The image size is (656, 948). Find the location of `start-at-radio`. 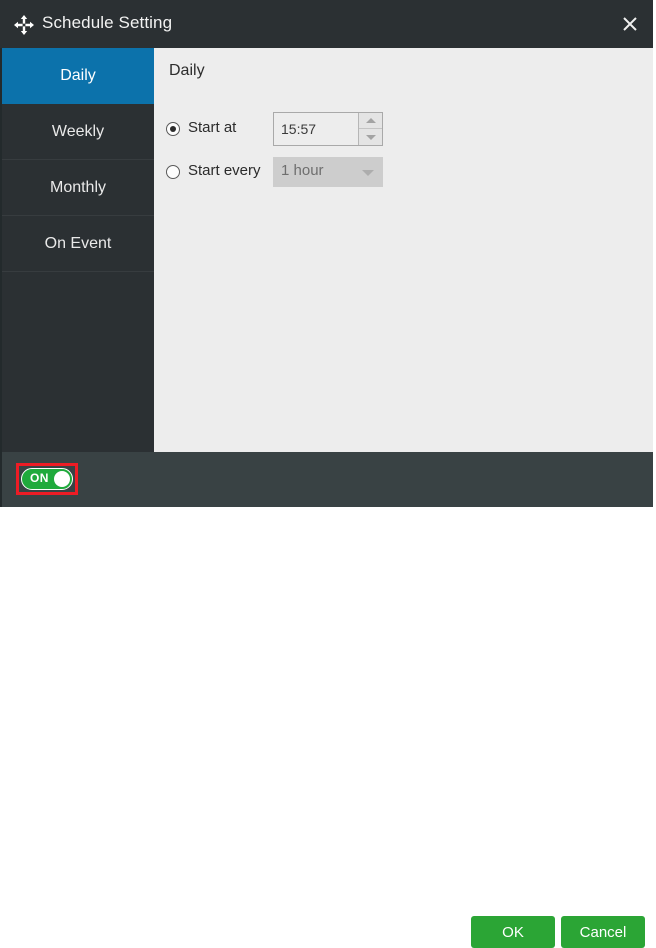

start-at-radio is located at coordinates (173, 129).